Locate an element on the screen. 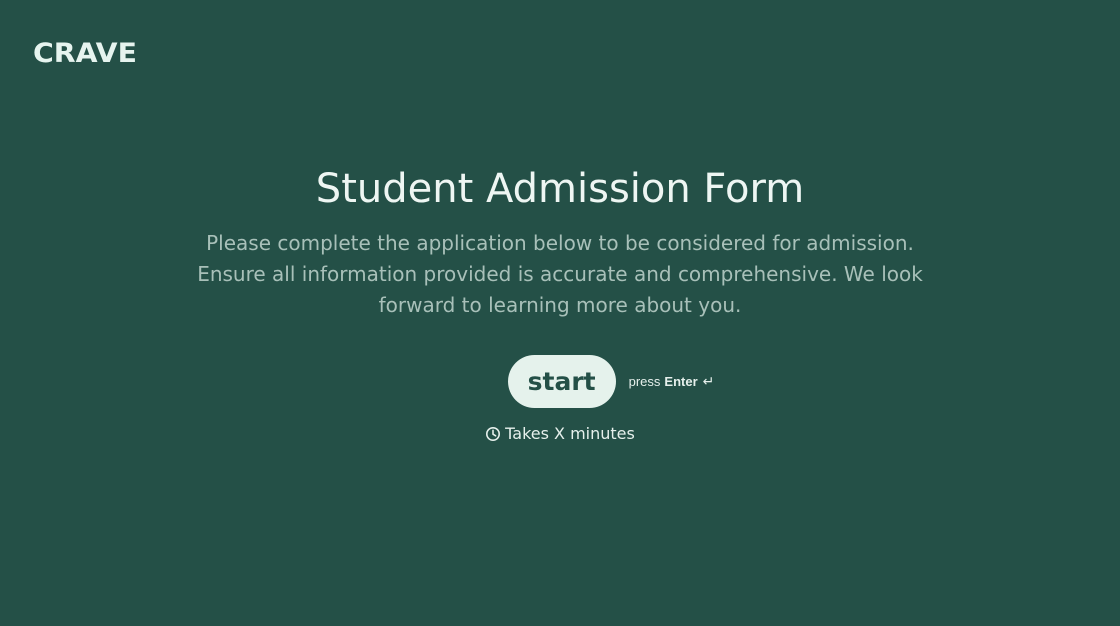  start-button: start is located at coordinates (561, 381).